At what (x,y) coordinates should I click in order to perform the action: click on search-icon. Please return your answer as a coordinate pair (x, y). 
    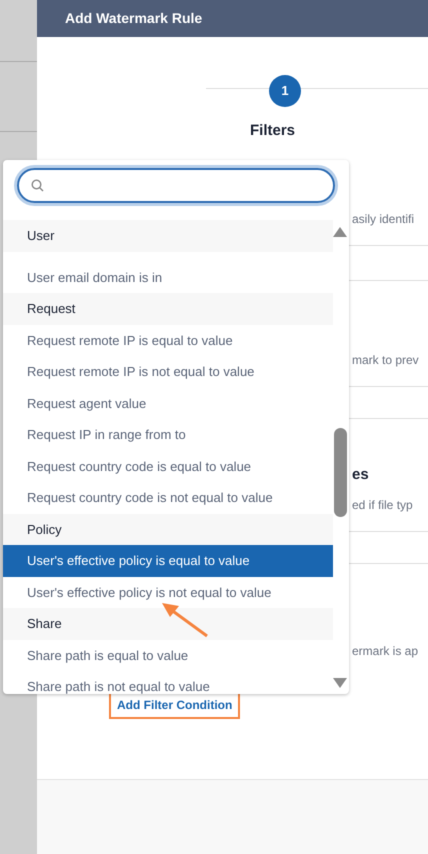
    Looking at the image, I should click on (37, 185).